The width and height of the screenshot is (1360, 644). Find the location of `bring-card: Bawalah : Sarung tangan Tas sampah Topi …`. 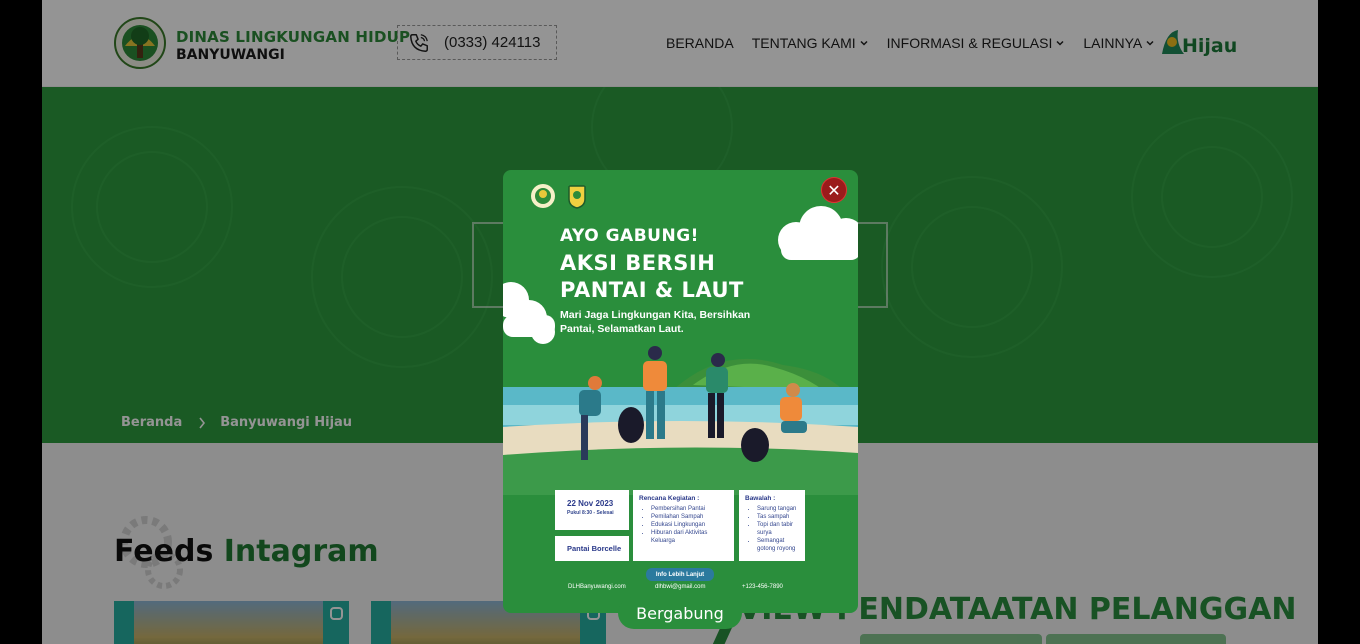

bring-card: Bawalah : Sarung tangan Tas sampah Topi … is located at coordinates (772, 525).